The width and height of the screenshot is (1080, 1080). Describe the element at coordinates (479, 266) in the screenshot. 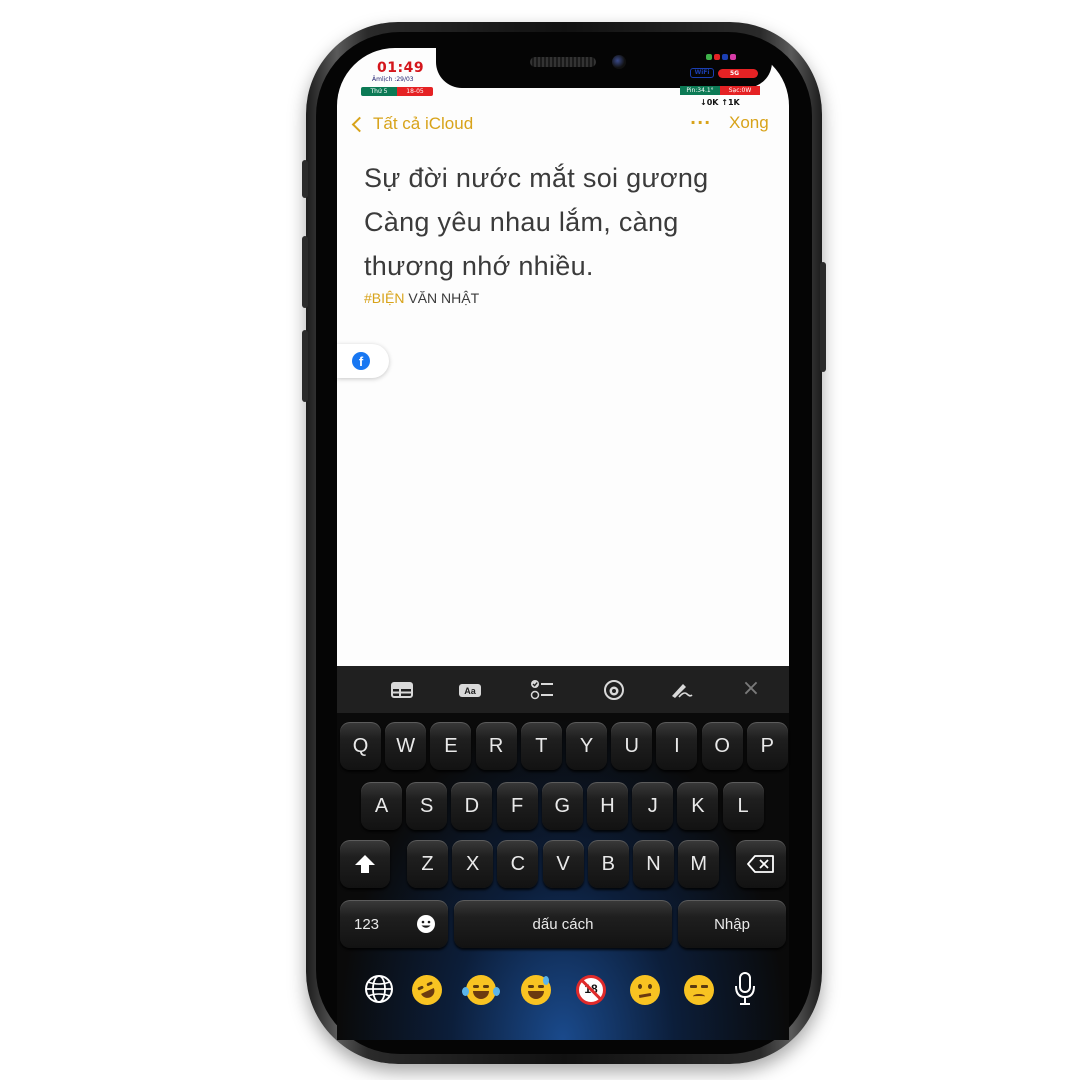

I see `note-line: thương nhớ nhiều.` at that location.